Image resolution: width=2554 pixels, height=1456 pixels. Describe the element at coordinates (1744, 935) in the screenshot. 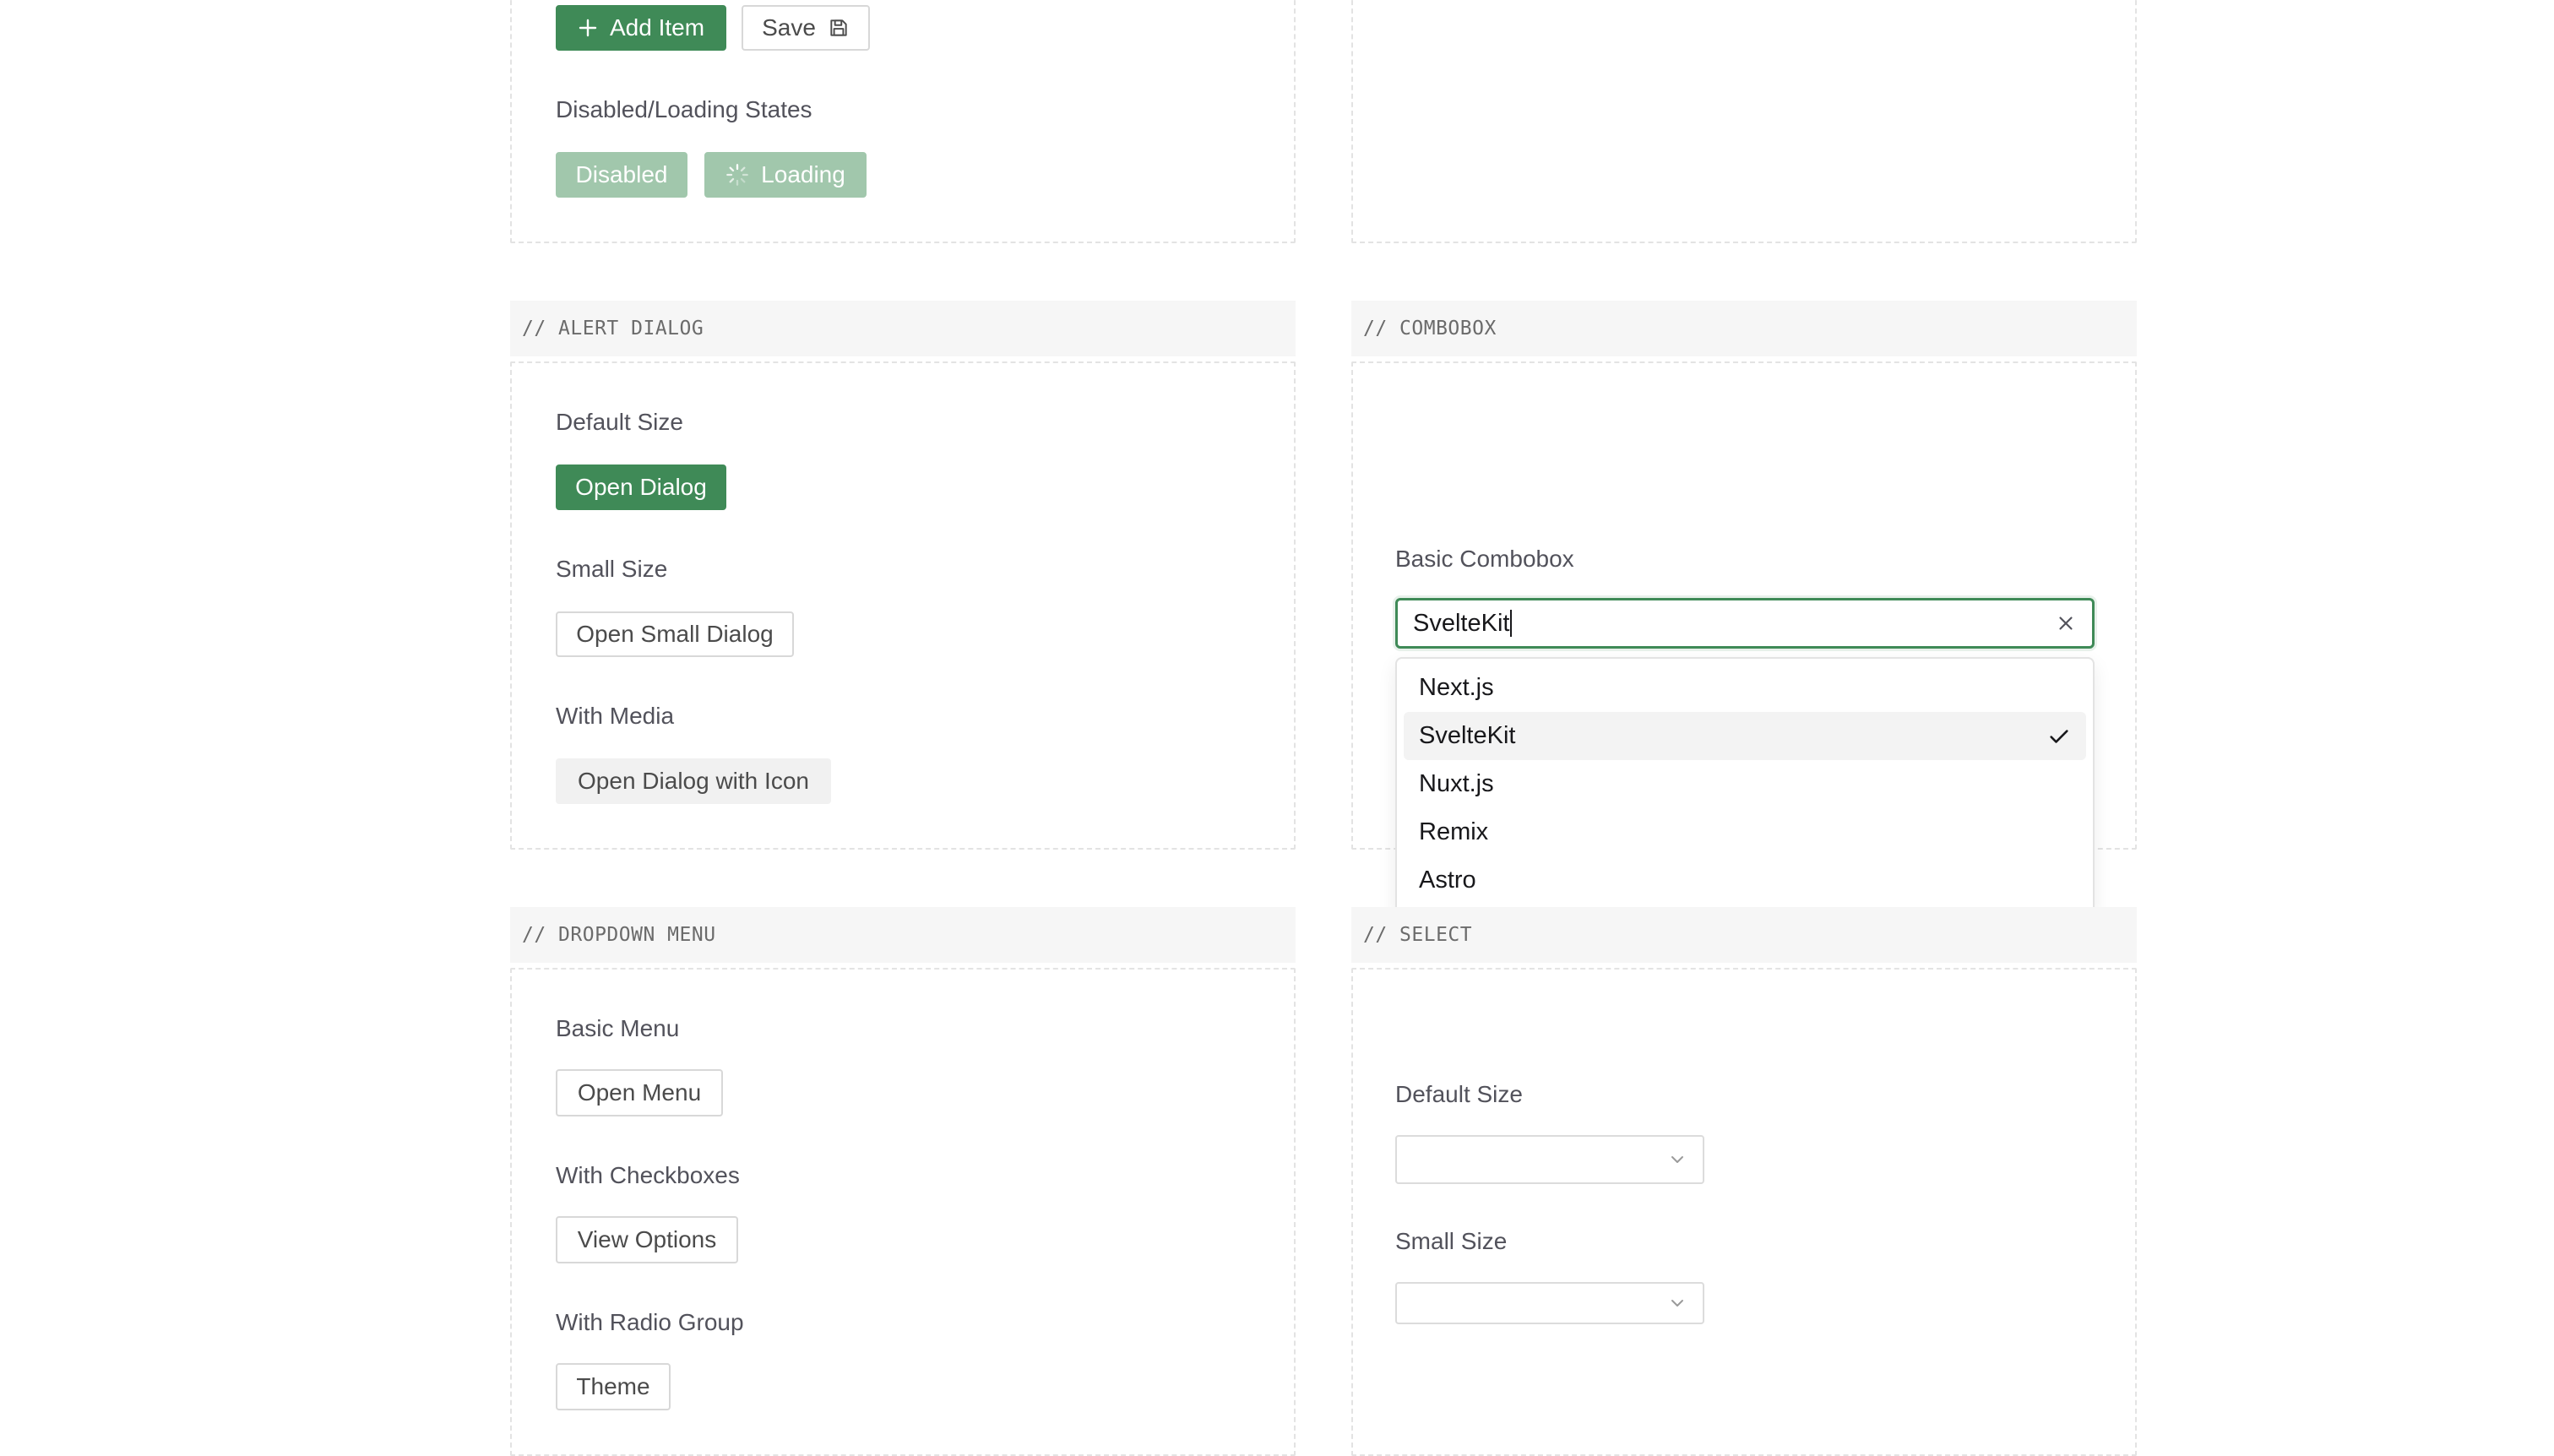

I see `select-header: // SELECT` at that location.